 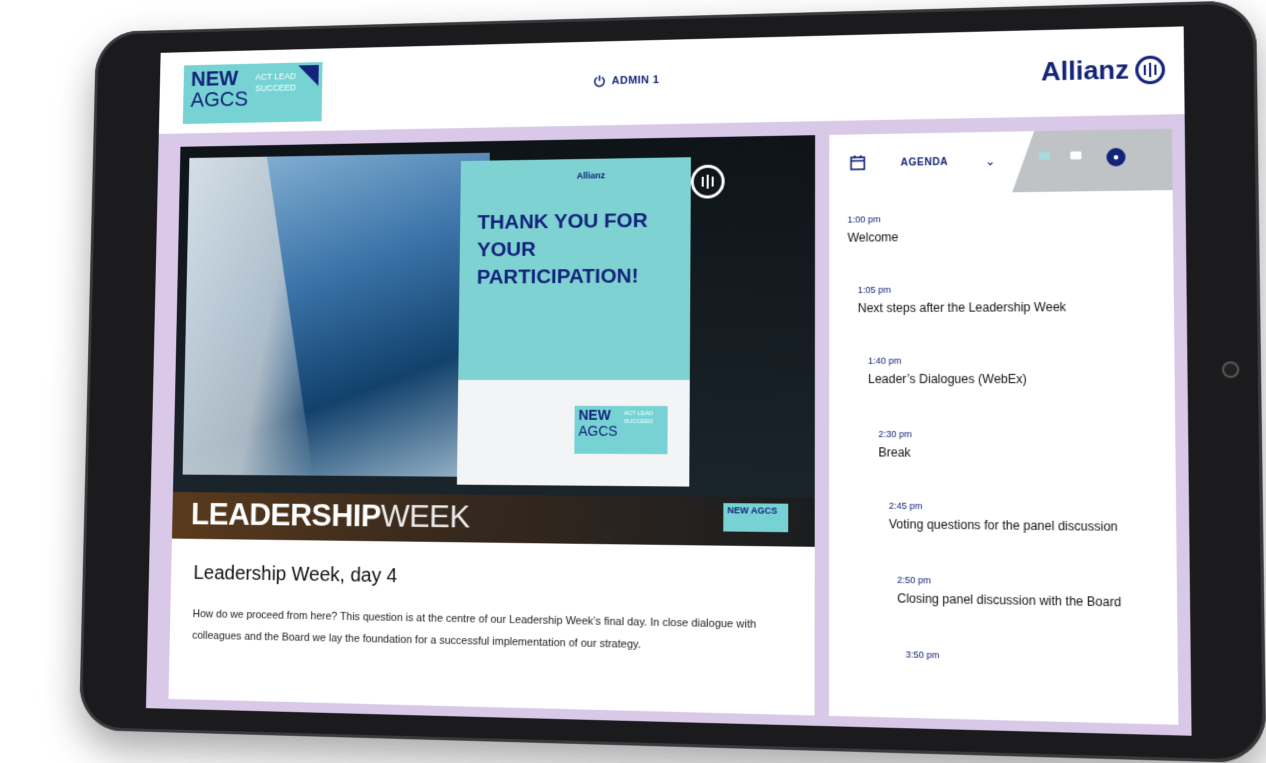 I want to click on agenda-time: 1:00 pm, so click(x=1013, y=217).